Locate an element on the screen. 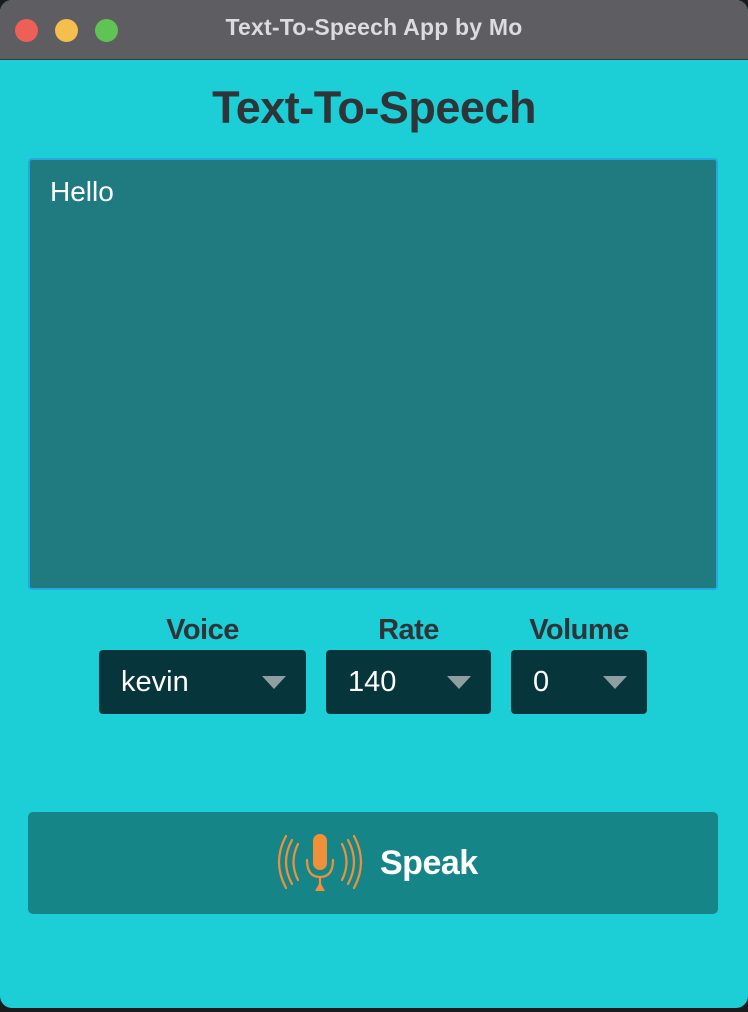 The height and width of the screenshot is (1012, 748). voice-label: Voice is located at coordinates (202, 630).